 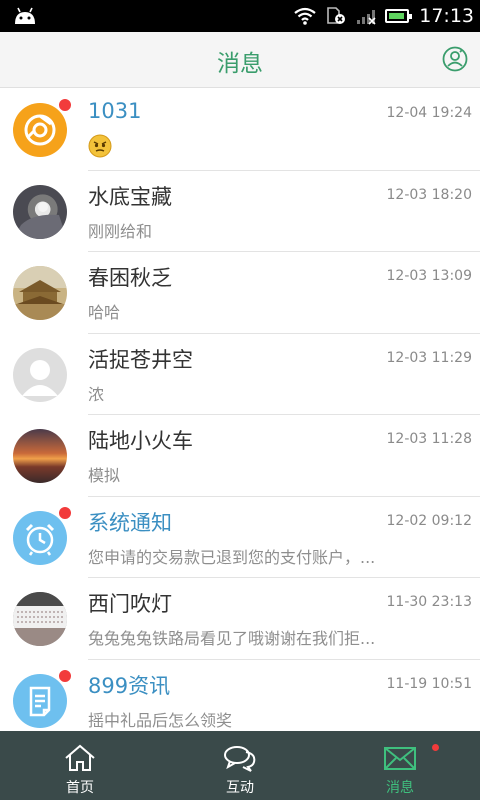 What do you see at coordinates (240, 211) in the screenshot?
I see `conversation-row: 水底宝藏 12-03 18:20 刚刚给和` at bounding box center [240, 211].